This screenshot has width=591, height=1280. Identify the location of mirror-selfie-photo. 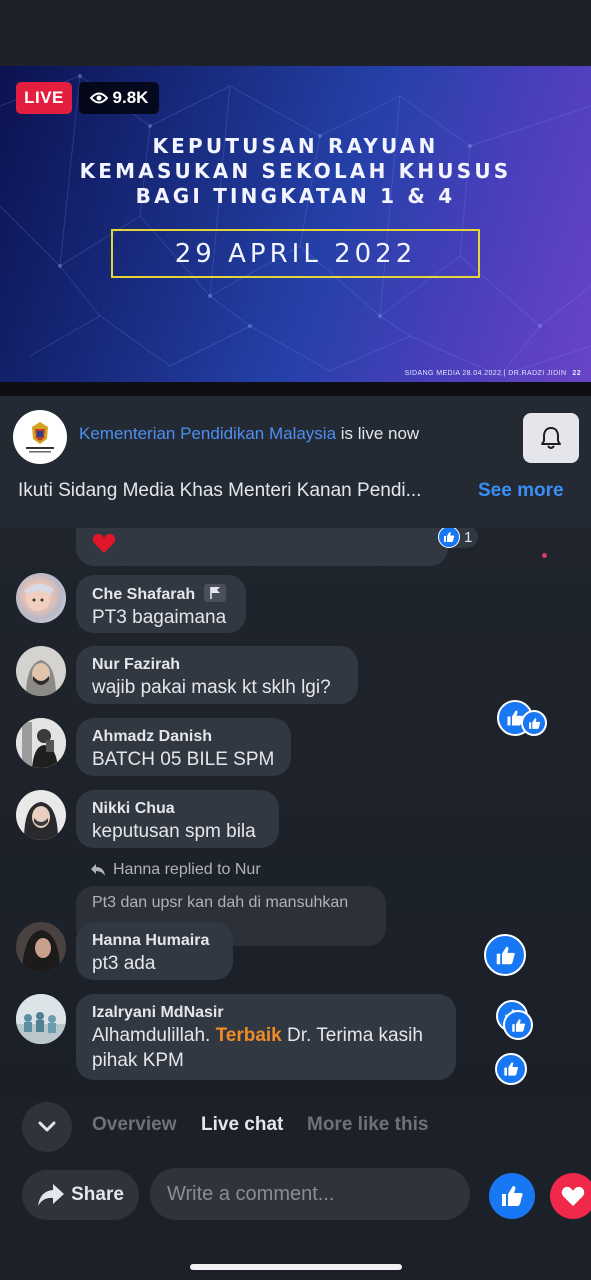
(41, 743).